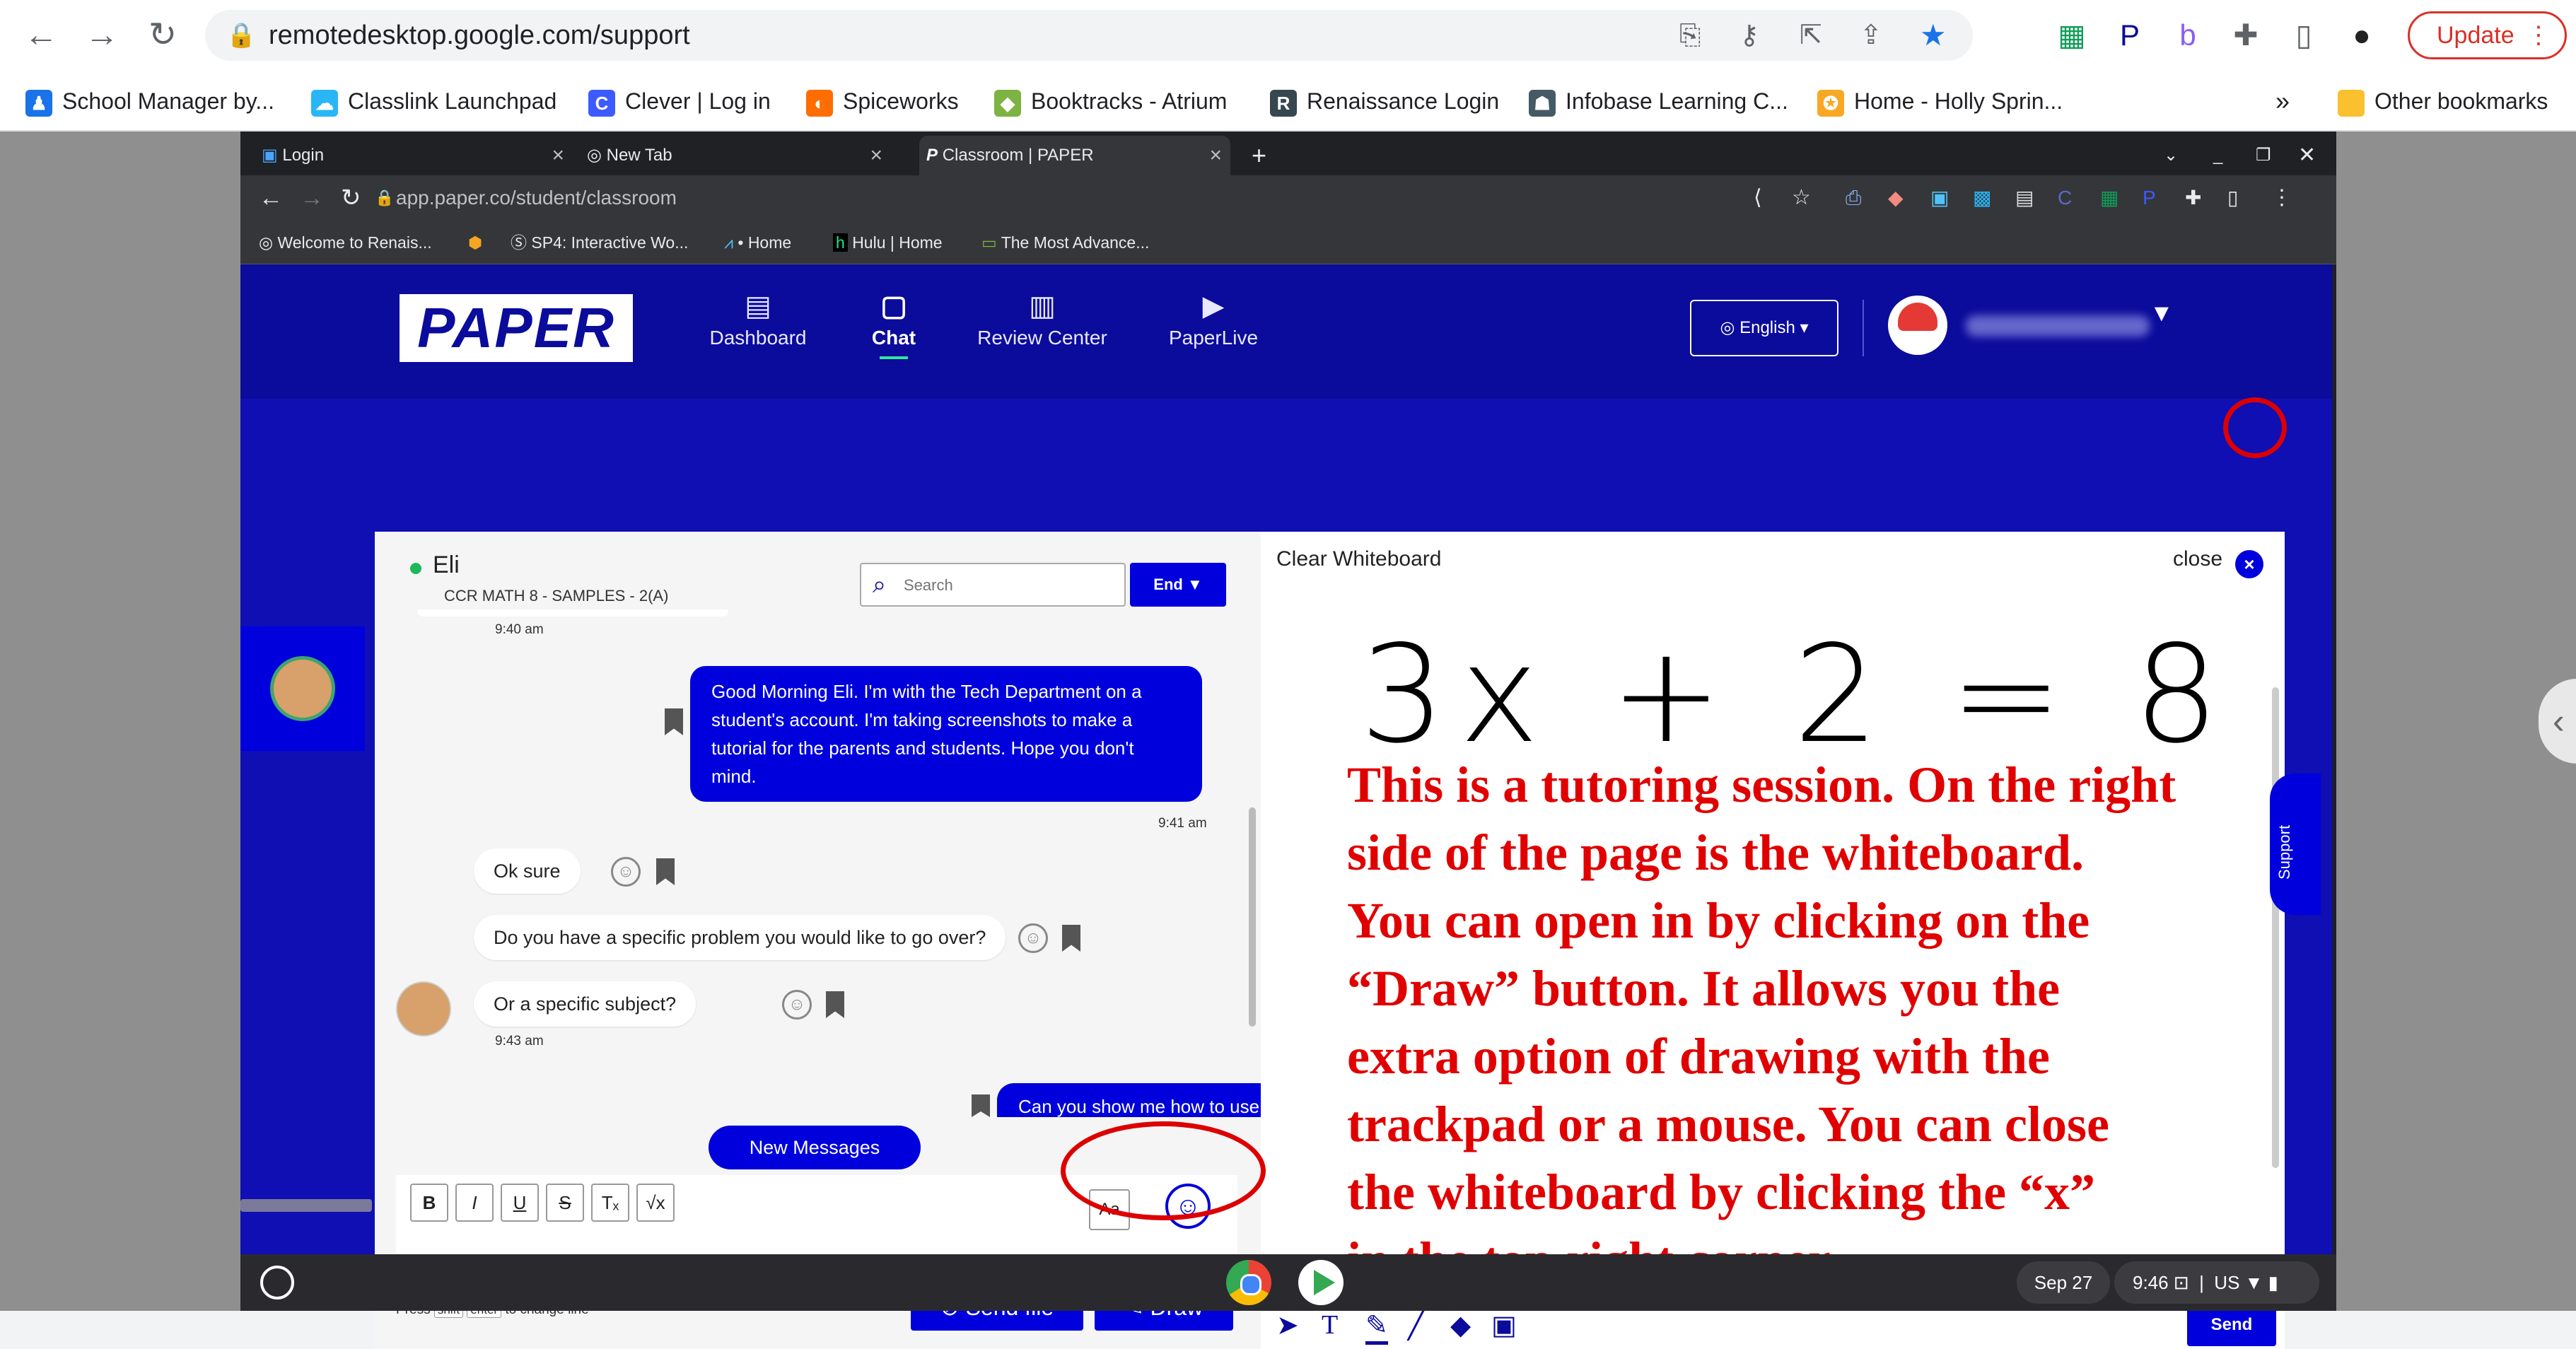 The width and height of the screenshot is (2576, 1349). What do you see at coordinates (2362, 35) in the screenshot?
I see `profile-avatar-icon: ●` at bounding box center [2362, 35].